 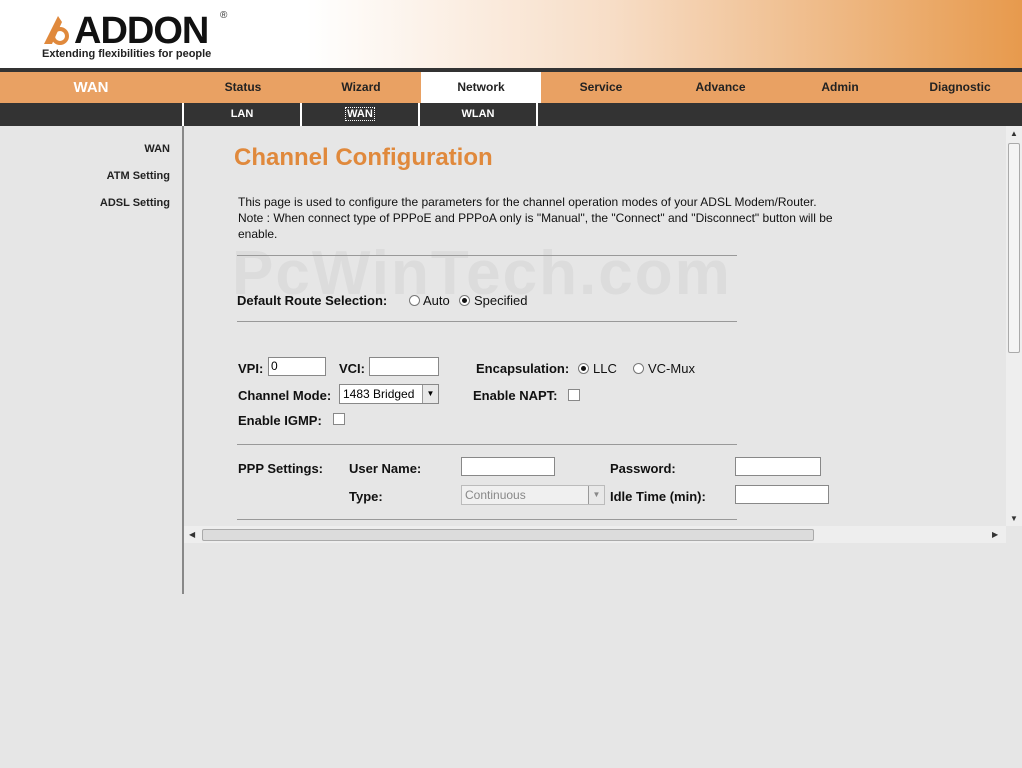 I want to click on vertical-scrollbar: ▲ ▼, so click(x=1014, y=326).